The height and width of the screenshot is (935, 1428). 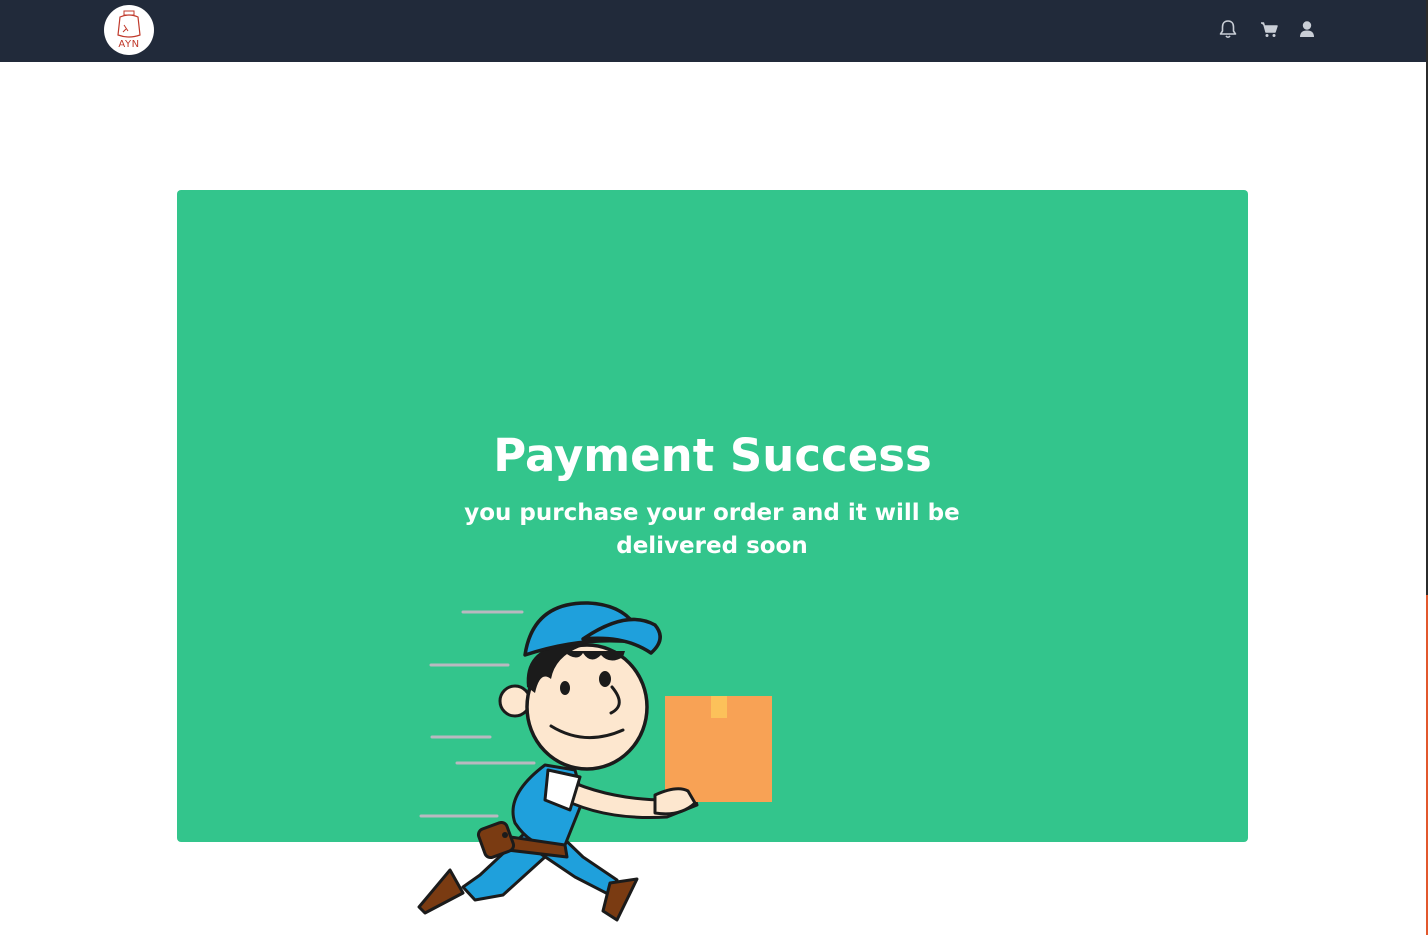 I want to click on delivery-man-illustration, so click(x=594, y=761).